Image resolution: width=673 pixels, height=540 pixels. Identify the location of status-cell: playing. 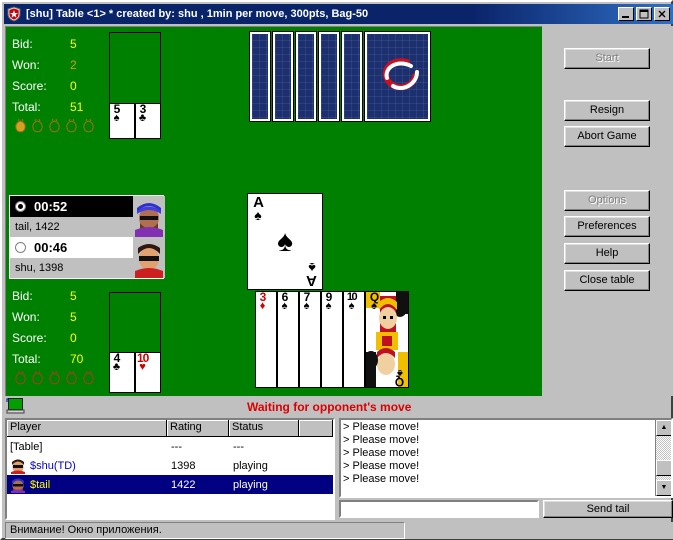
(250, 484).